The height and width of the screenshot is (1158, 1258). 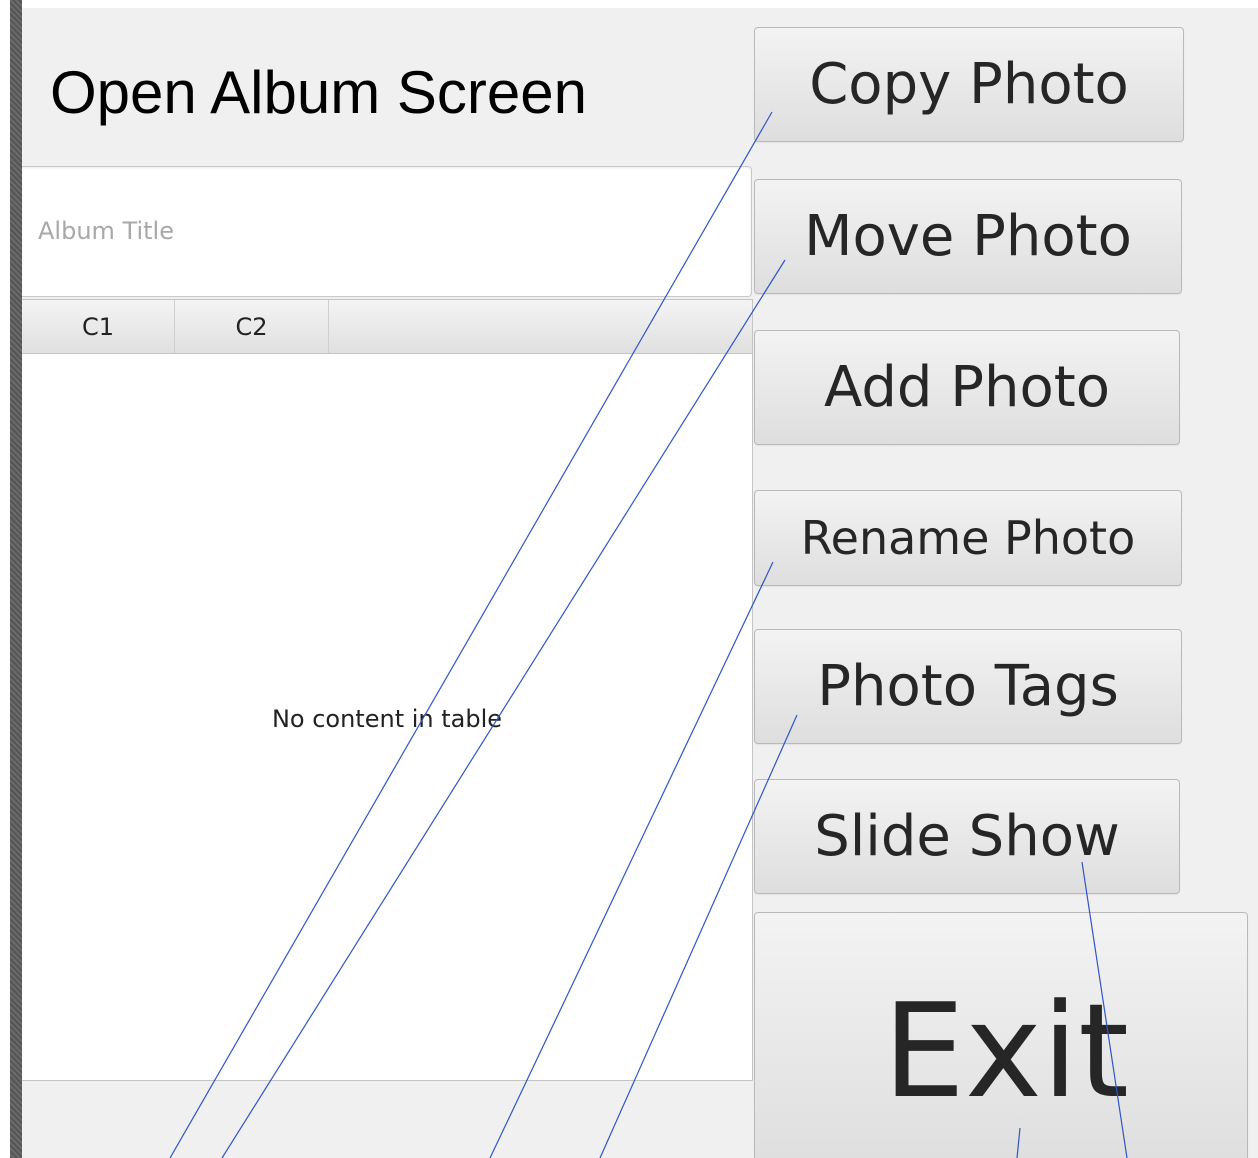 I want to click on move-photo-label: Move Photo, so click(x=968, y=236).